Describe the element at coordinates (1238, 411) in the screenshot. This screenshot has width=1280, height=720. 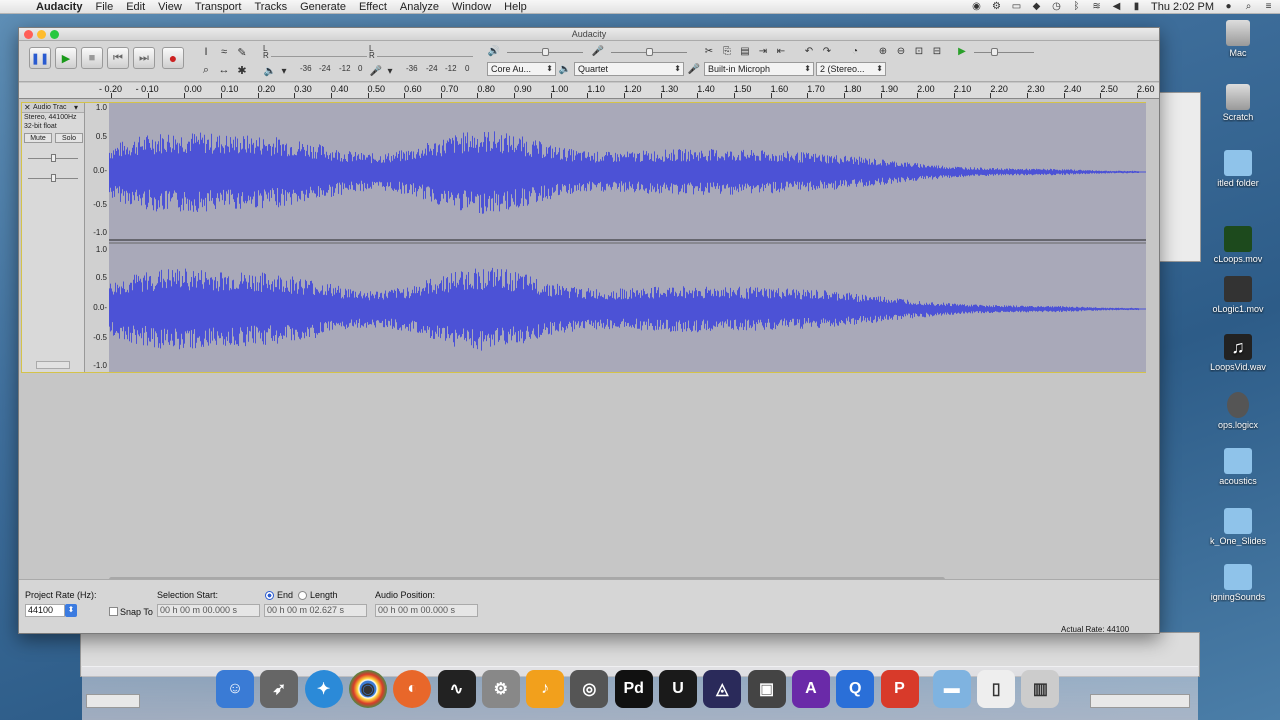
I see `desktop-item-logicx: ops.logicx` at that location.